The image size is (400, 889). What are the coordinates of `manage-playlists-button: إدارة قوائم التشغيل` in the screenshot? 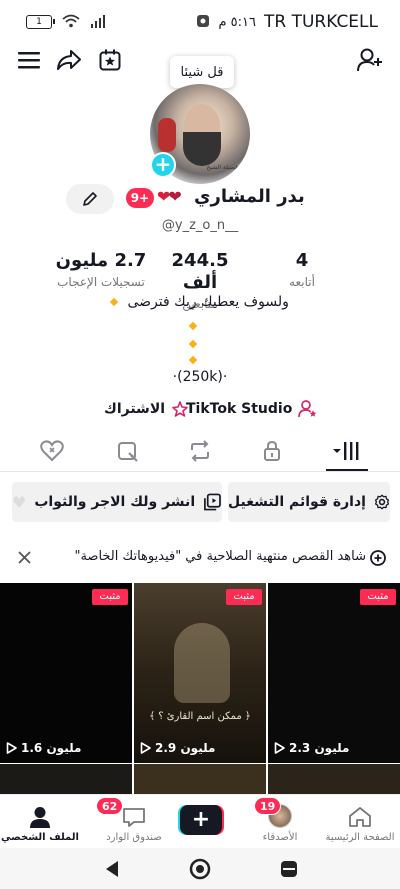 It's located at (309, 502).